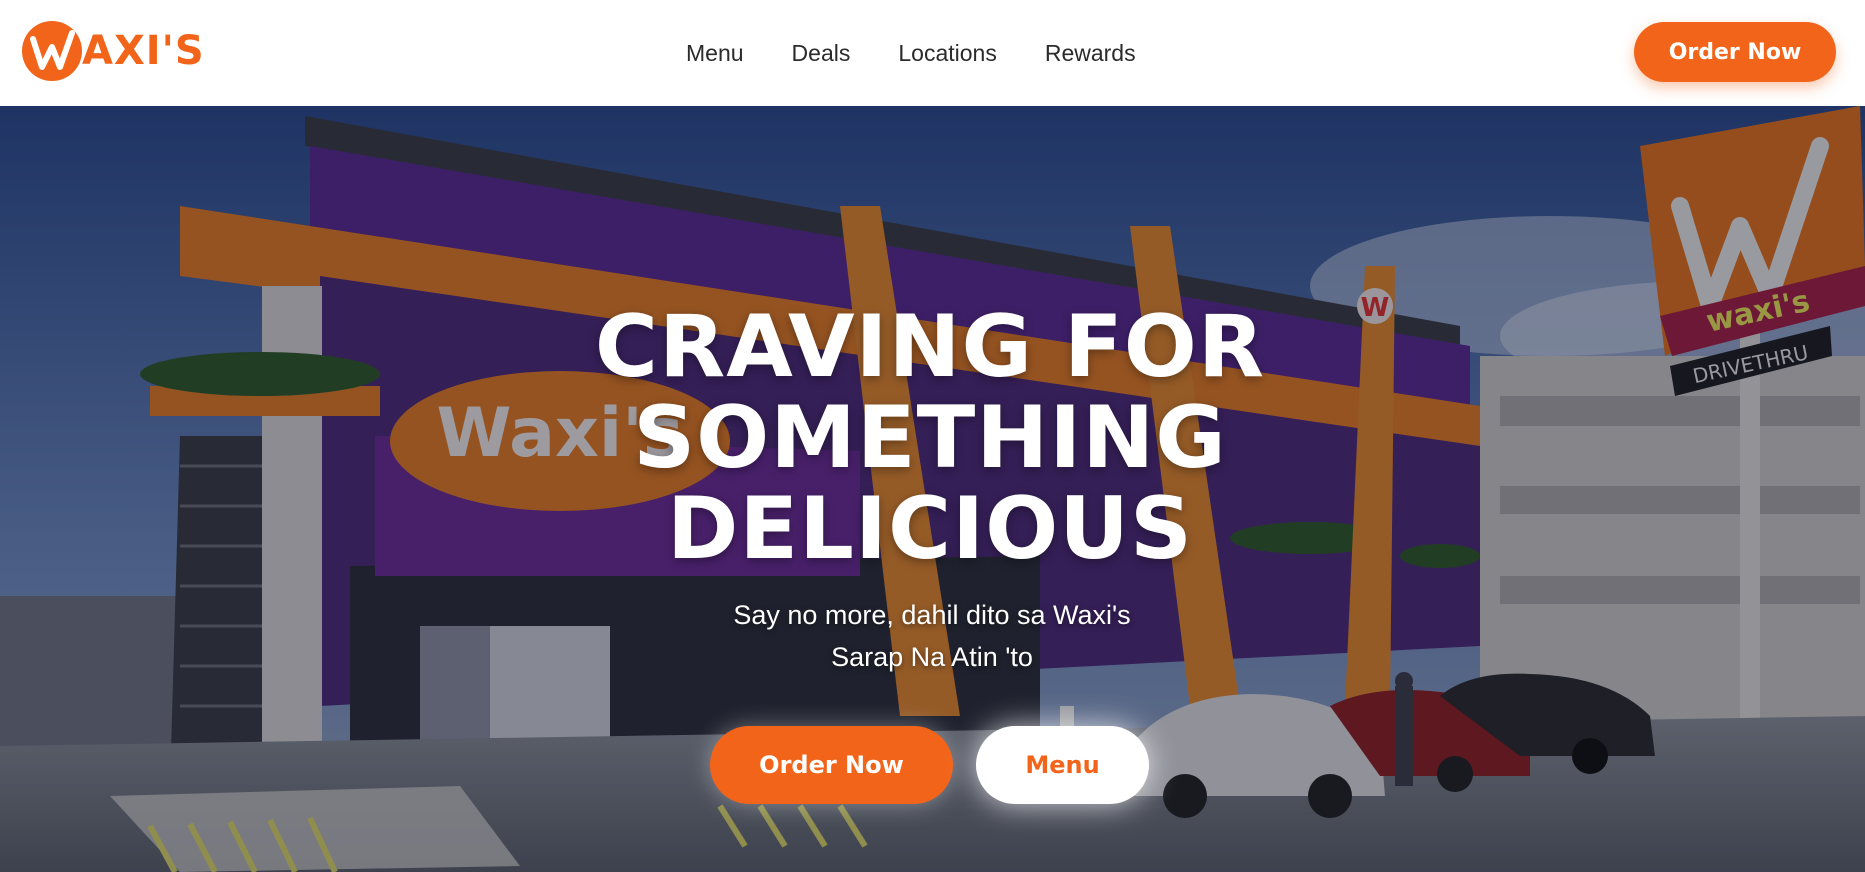 Image resolution: width=1865 pixels, height=872 pixels. I want to click on hero-order-now-button: Order Now, so click(831, 765).